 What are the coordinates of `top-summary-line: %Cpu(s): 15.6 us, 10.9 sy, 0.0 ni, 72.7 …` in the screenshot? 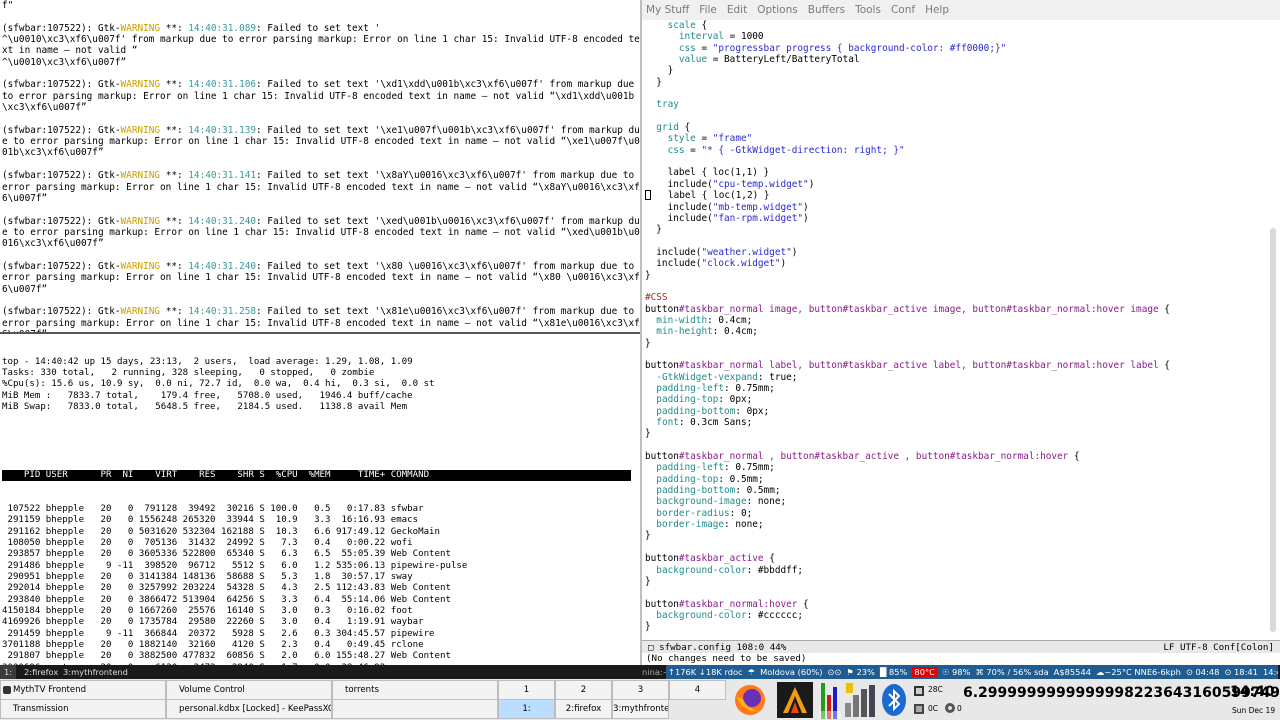 It's located at (218, 384).